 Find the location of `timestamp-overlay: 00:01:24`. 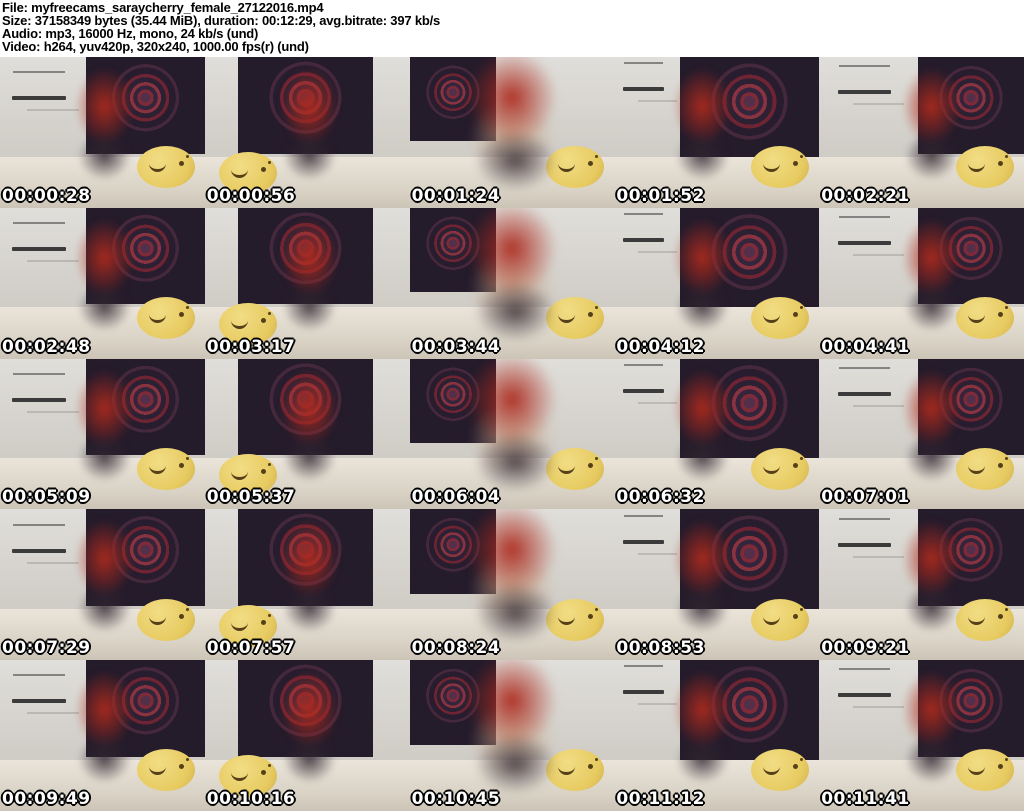

timestamp-overlay: 00:01:24 is located at coordinates (456, 195).